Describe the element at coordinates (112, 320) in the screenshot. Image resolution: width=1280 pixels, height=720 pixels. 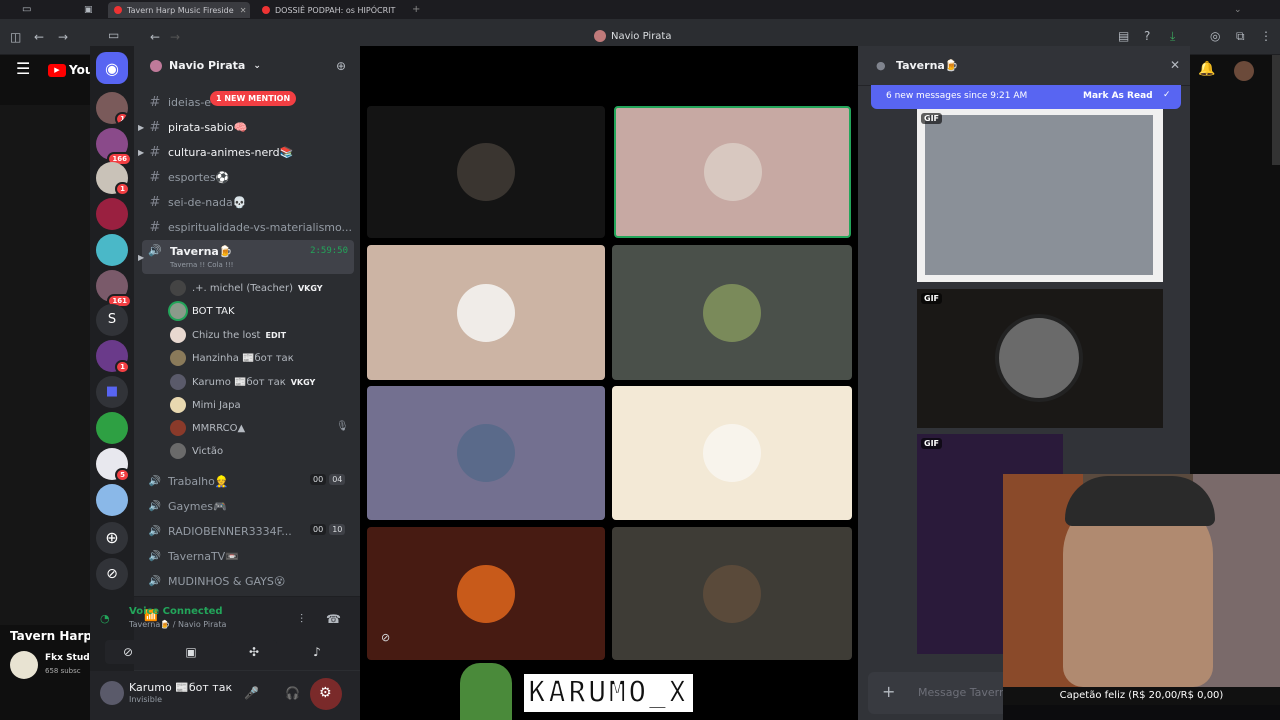
I see `server-icon: S` at that location.